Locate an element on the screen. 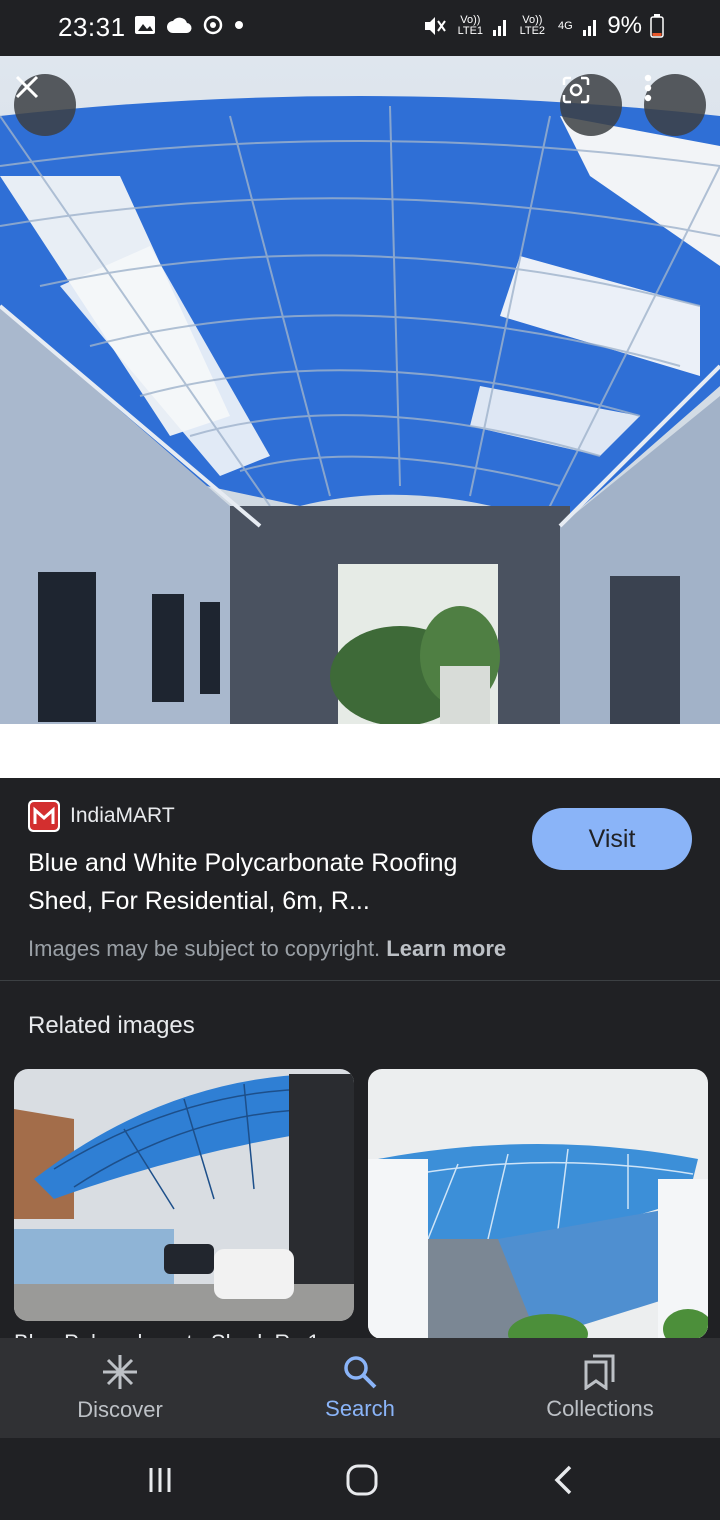  sync-icon is located at coordinates (213, 25).